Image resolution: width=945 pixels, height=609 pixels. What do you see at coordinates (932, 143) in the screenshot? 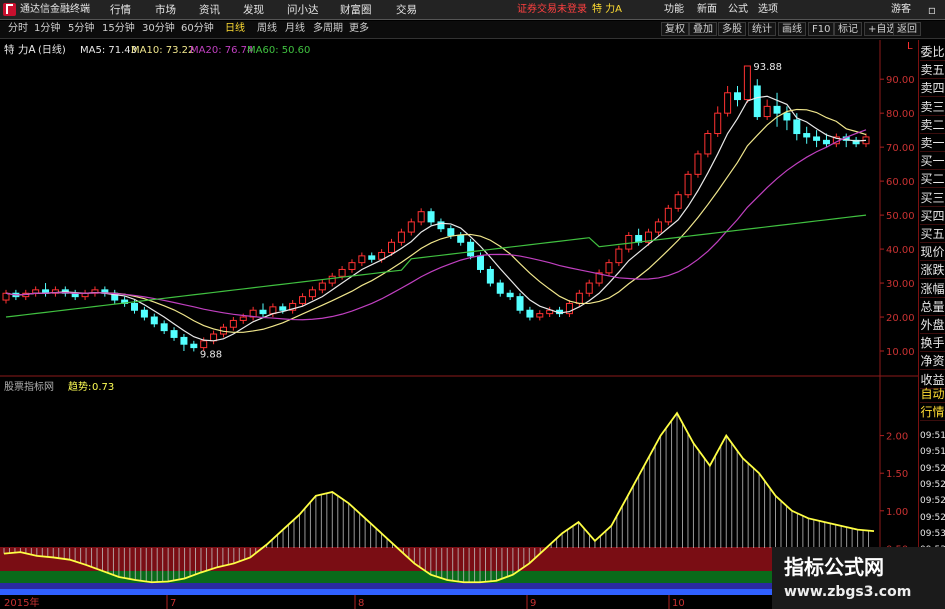
I see `side-panel-item: 卖一` at bounding box center [932, 143].